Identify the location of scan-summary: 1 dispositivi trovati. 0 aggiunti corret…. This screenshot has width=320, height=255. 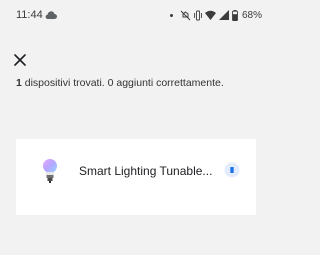
(136, 83).